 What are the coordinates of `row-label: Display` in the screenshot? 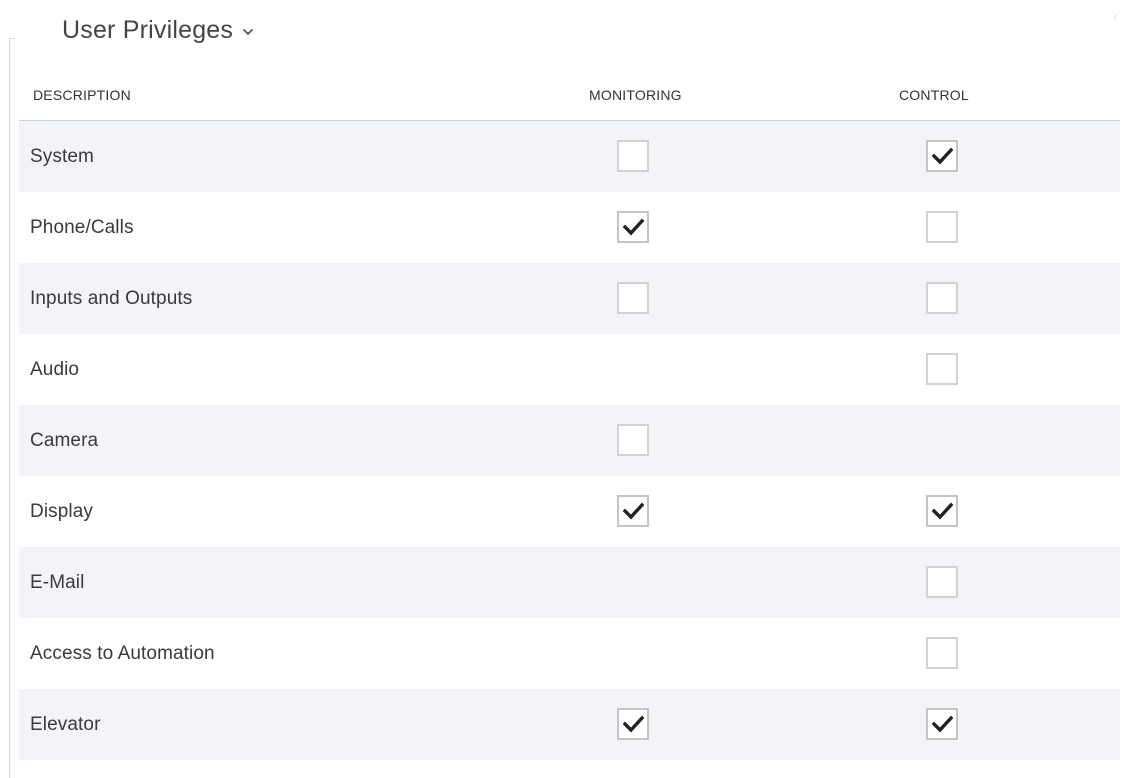 It's located at (61, 511).